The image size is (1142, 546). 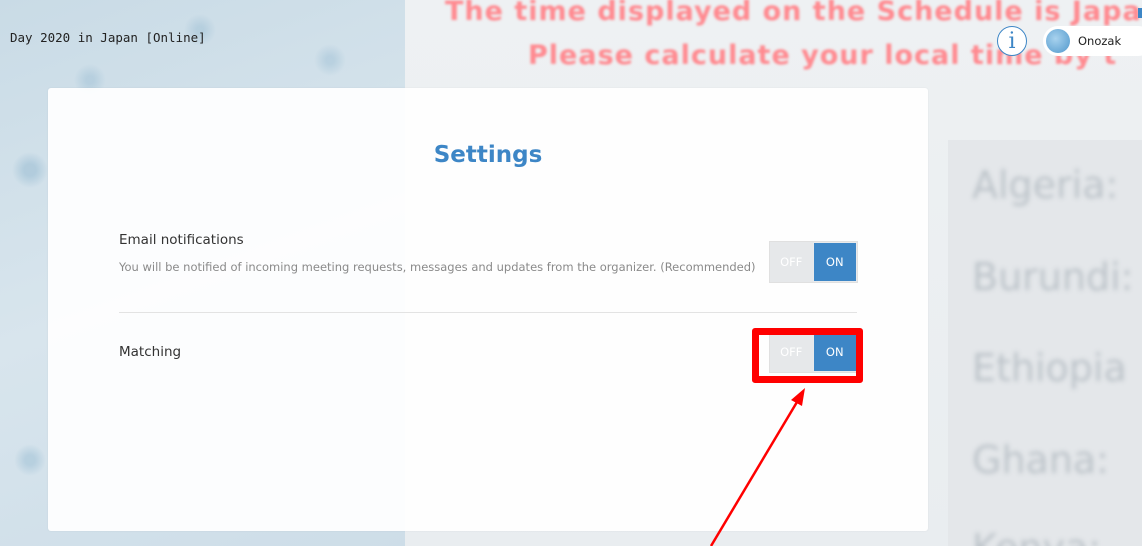 What do you see at coordinates (754, 473) in the screenshot?
I see `annotation-arrow-line` at bounding box center [754, 473].